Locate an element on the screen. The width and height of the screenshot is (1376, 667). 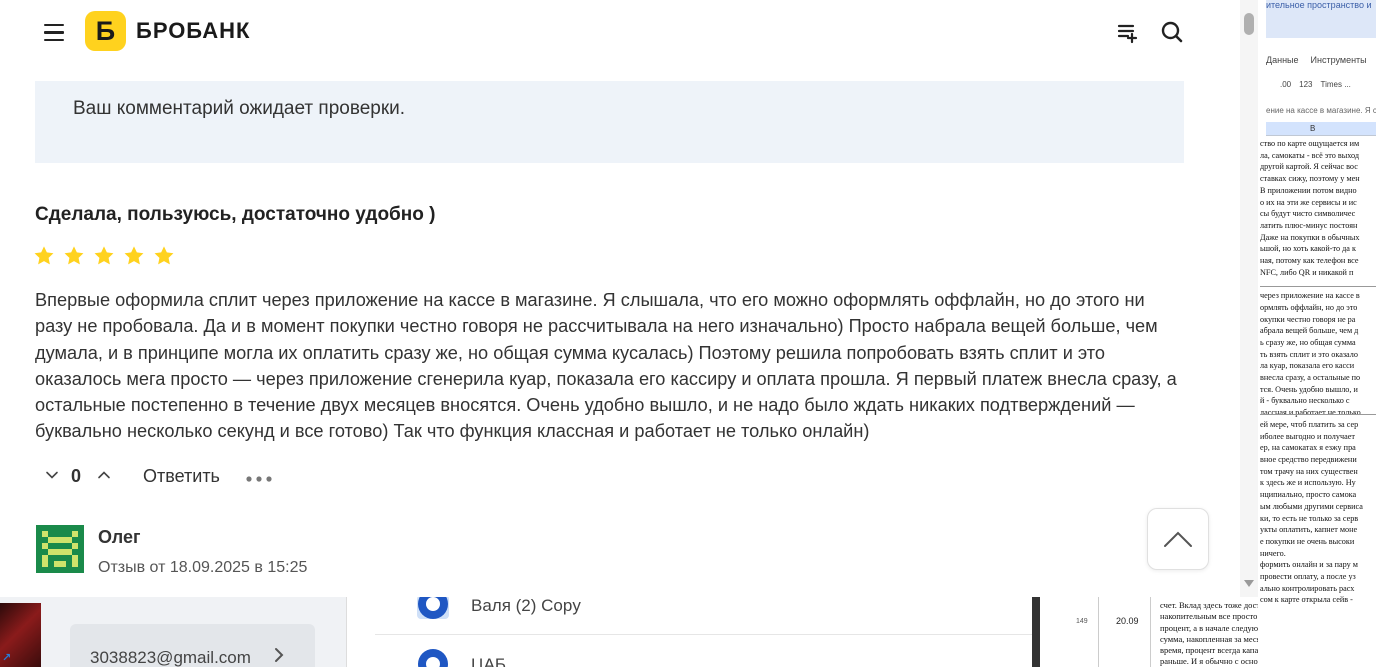
sheet-banner: ительное пространство и is located at coordinates (1321, 19).